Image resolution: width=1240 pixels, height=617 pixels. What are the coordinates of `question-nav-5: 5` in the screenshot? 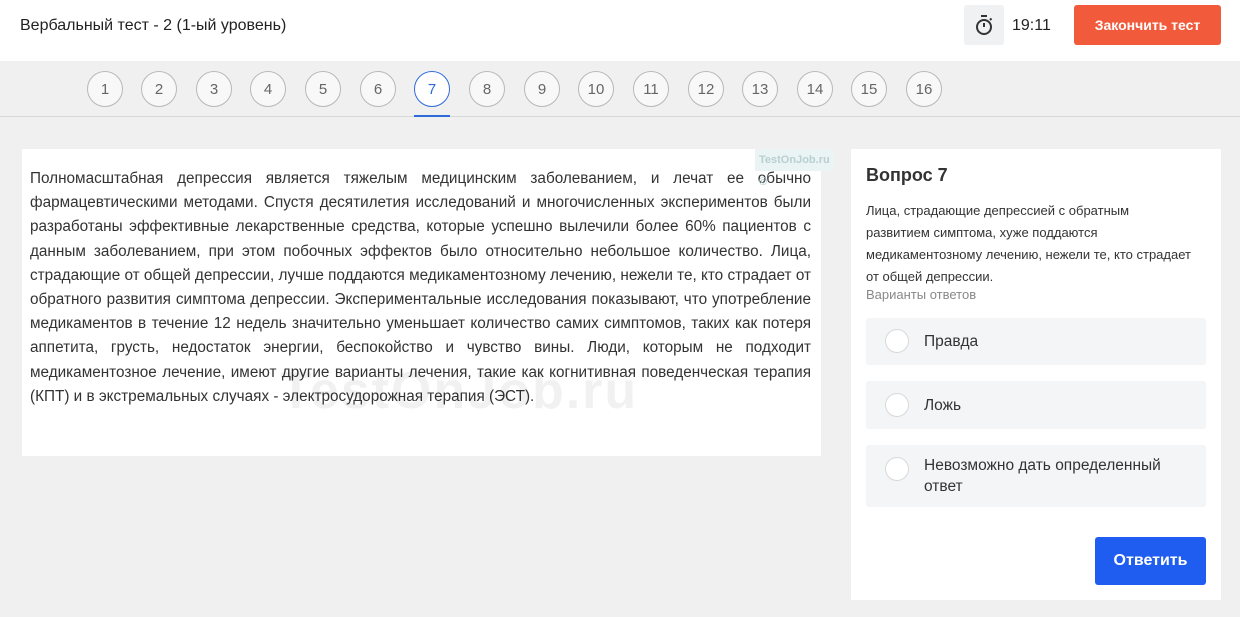 It's located at (323, 89).